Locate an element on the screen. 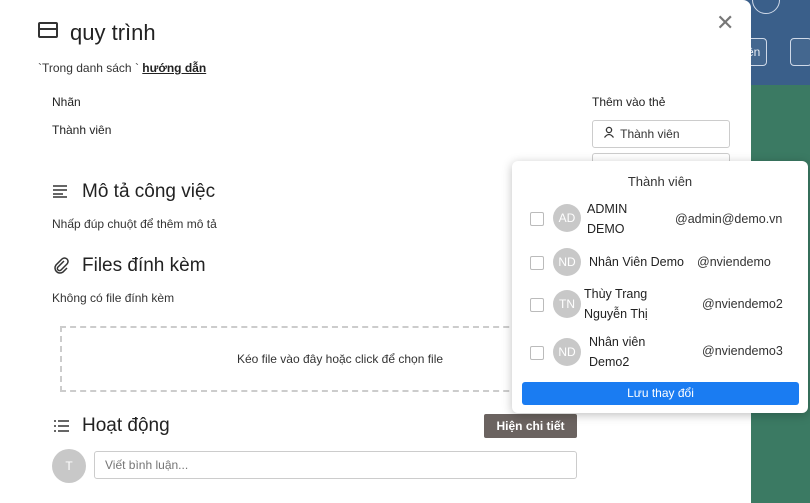 The image size is (810, 503). card-title: quy trình is located at coordinates (113, 33).